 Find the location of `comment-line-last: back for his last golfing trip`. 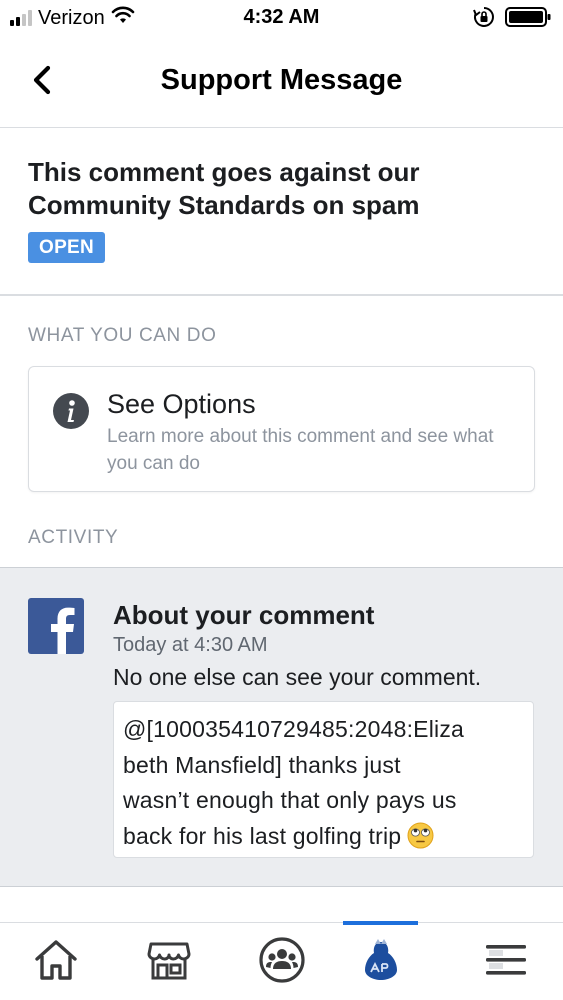

comment-line-last: back for his last golfing trip is located at coordinates (323, 839).